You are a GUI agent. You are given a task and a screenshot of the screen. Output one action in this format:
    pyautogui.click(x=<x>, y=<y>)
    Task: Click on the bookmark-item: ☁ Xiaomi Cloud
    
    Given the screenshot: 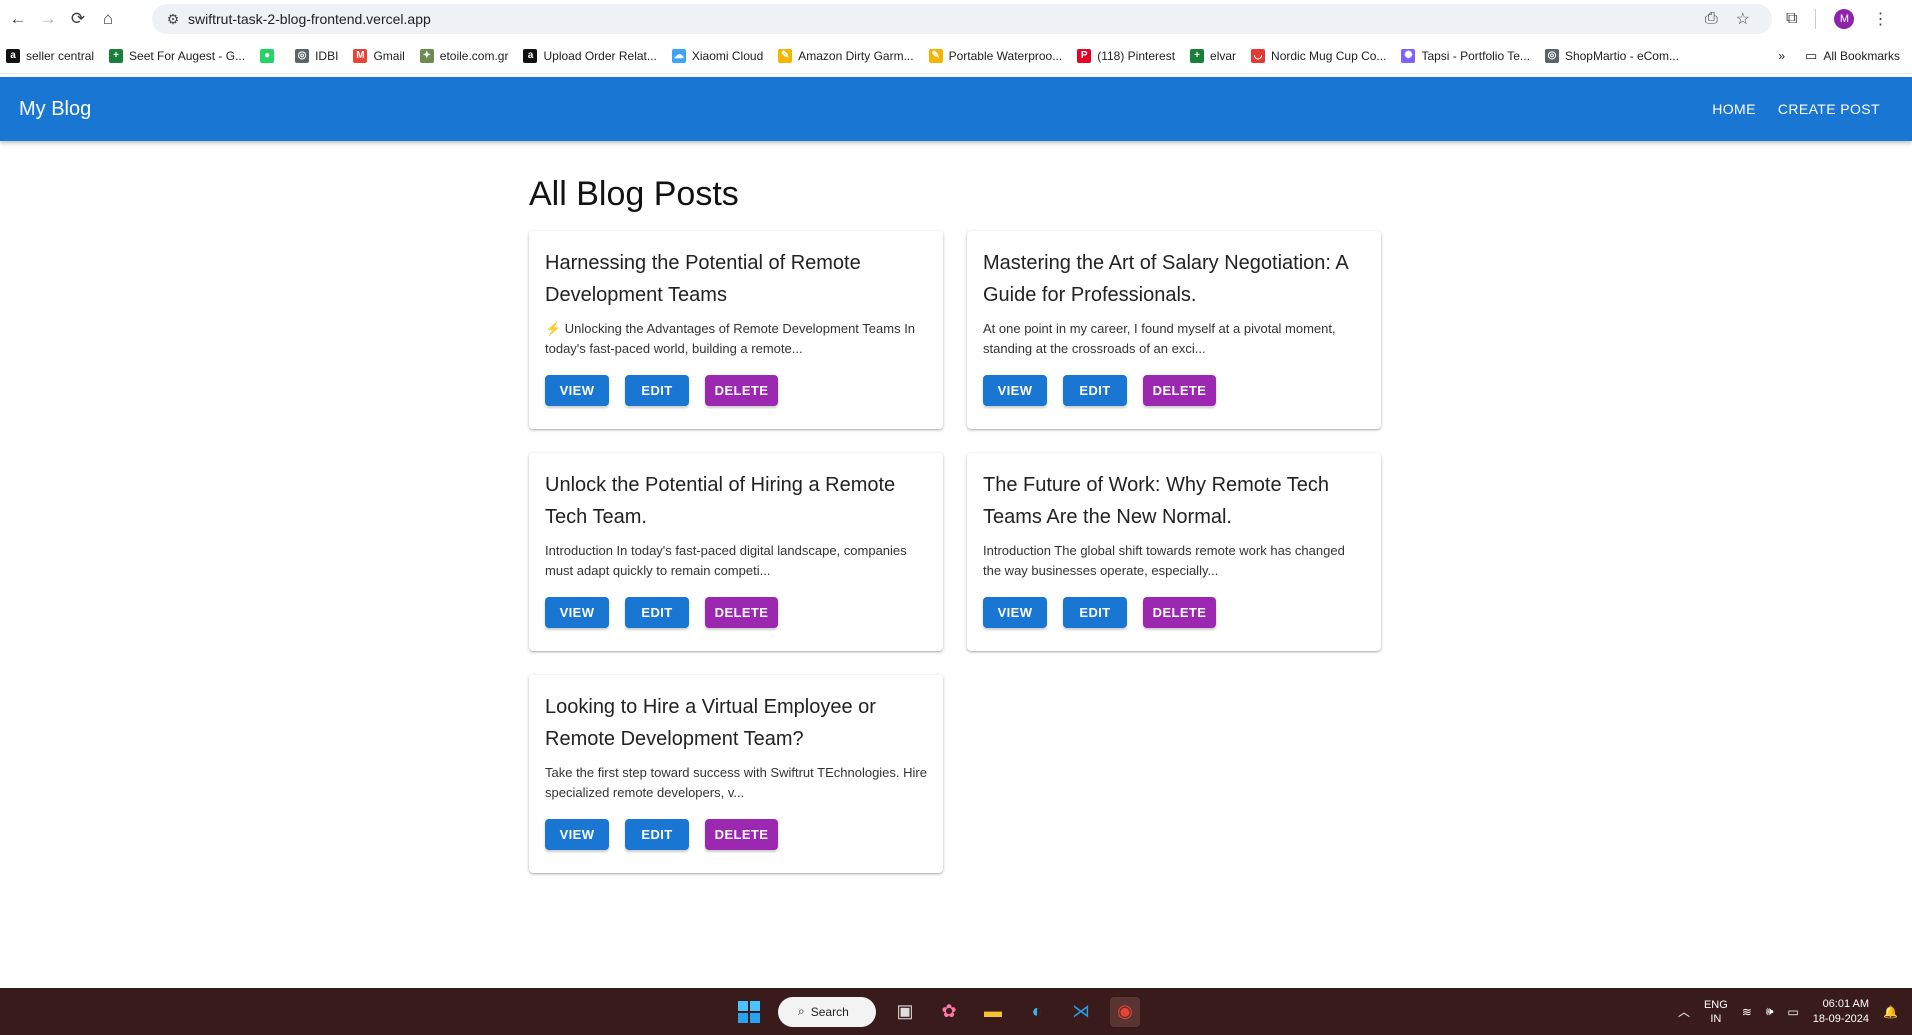 What is the action you would take?
    pyautogui.click(x=717, y=55)
    